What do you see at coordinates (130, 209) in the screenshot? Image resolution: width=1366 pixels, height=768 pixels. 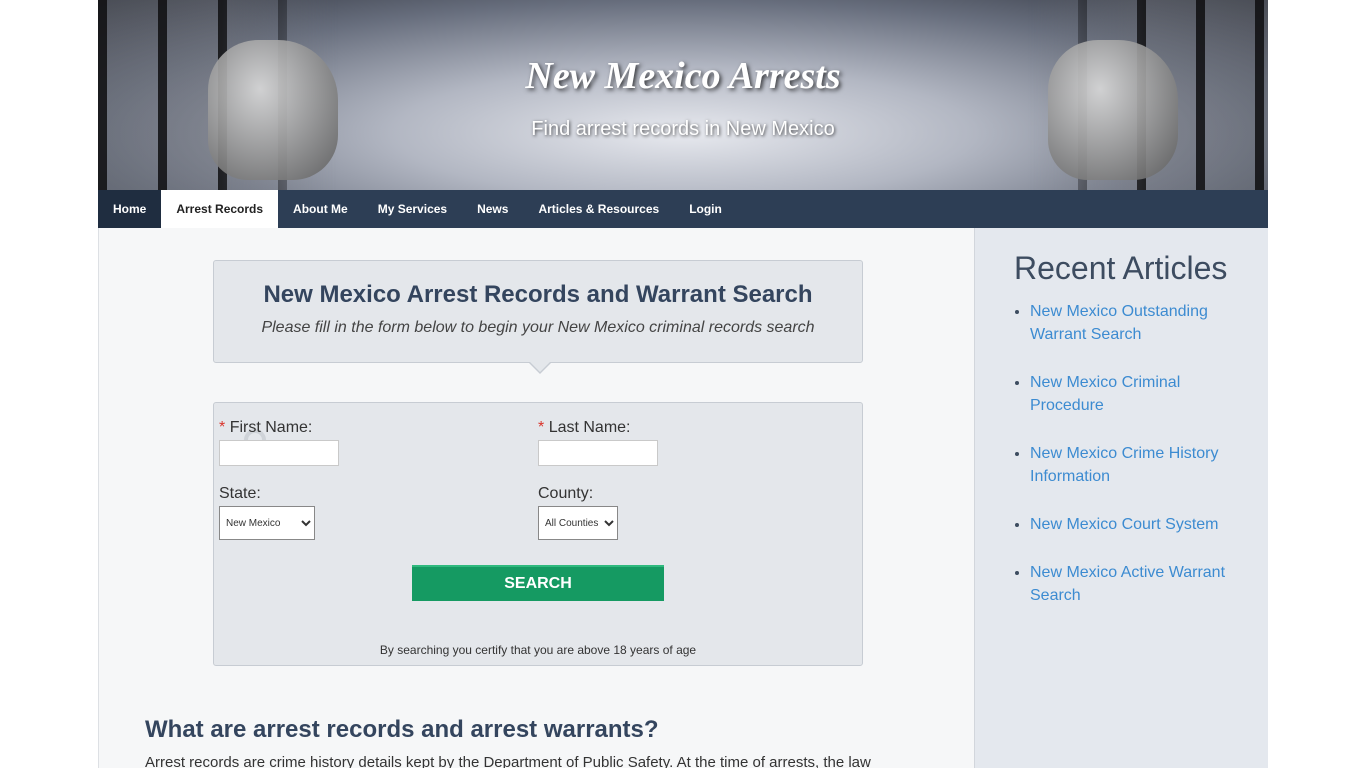 I see `nav-home: Home` at bounding box center [130, 209].